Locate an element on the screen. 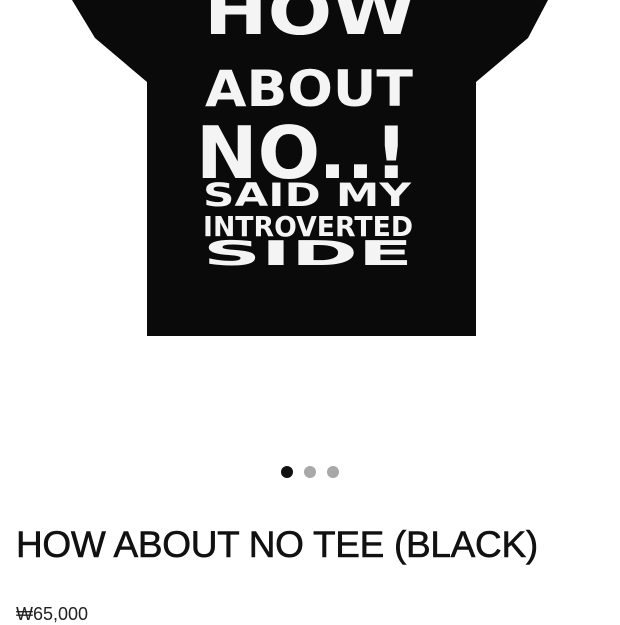  graphic-line-1: HOW is located at coordinates (310, 24).